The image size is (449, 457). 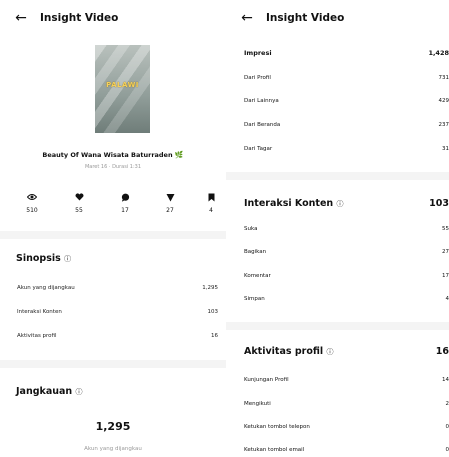 I want to click on impresi-row-value: 731, so click(x=443, y=78).